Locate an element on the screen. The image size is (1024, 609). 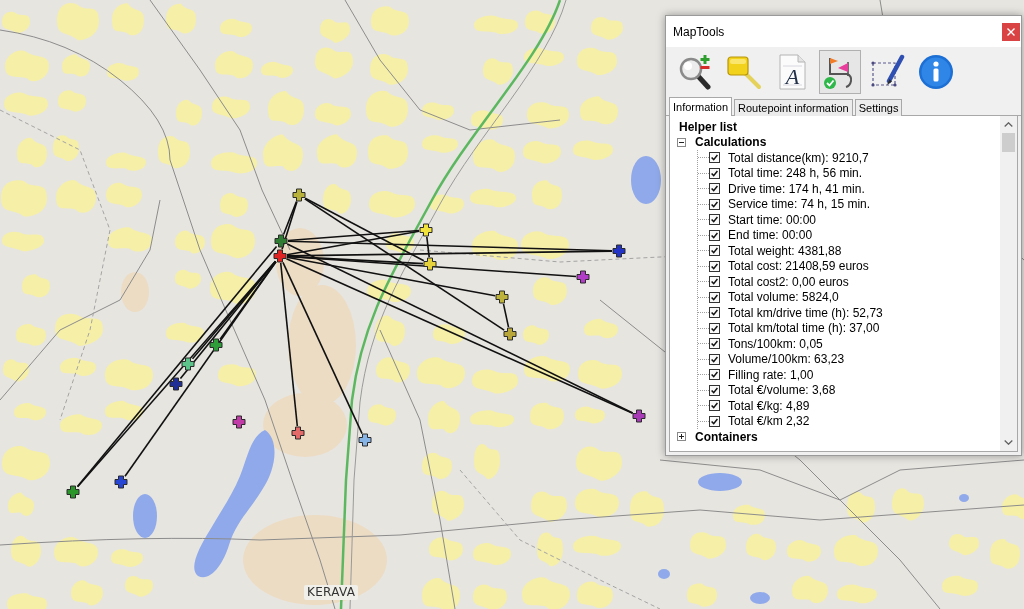
tree-node-label: Calculations is located at coordinates (731, 142).